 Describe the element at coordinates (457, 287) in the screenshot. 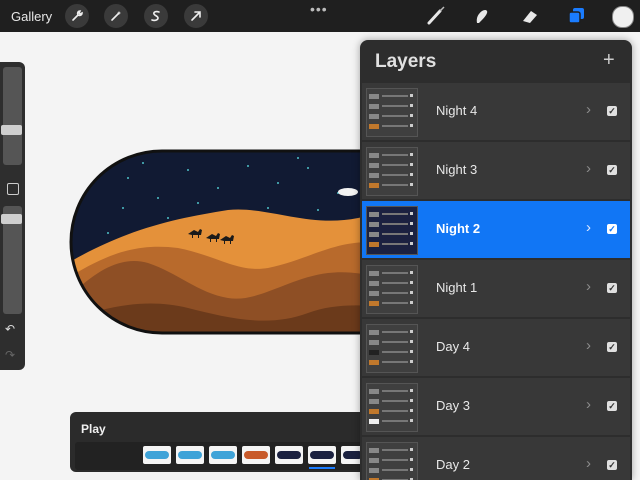

I see `layer-name: Night 1` at that location.